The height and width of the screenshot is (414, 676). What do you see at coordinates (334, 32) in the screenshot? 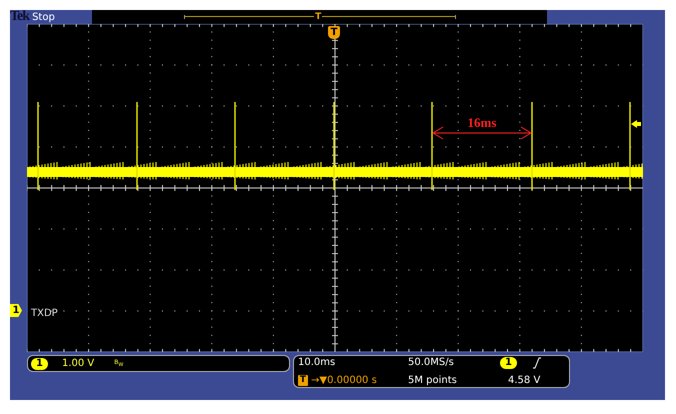
I see `trigger-marker: T` at bounding box center [334, 32].